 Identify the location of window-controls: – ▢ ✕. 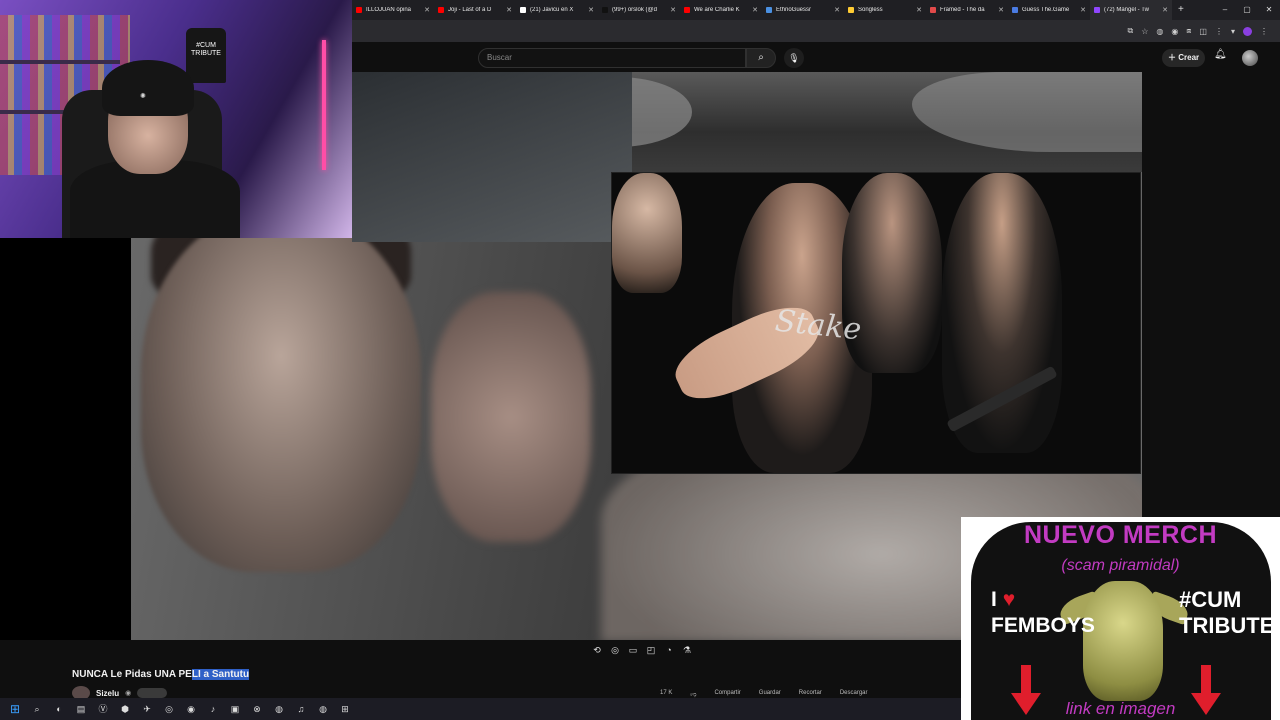
(1247, 10).